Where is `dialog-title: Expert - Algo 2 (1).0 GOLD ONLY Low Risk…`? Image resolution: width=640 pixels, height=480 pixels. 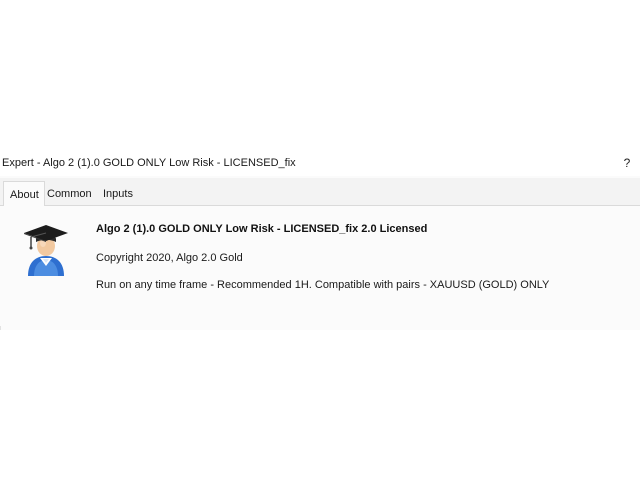 dialog-title: Expert - Algo 2 (1).0 GOLD ONLY Low Risk… is located at coordinates (149, 163).